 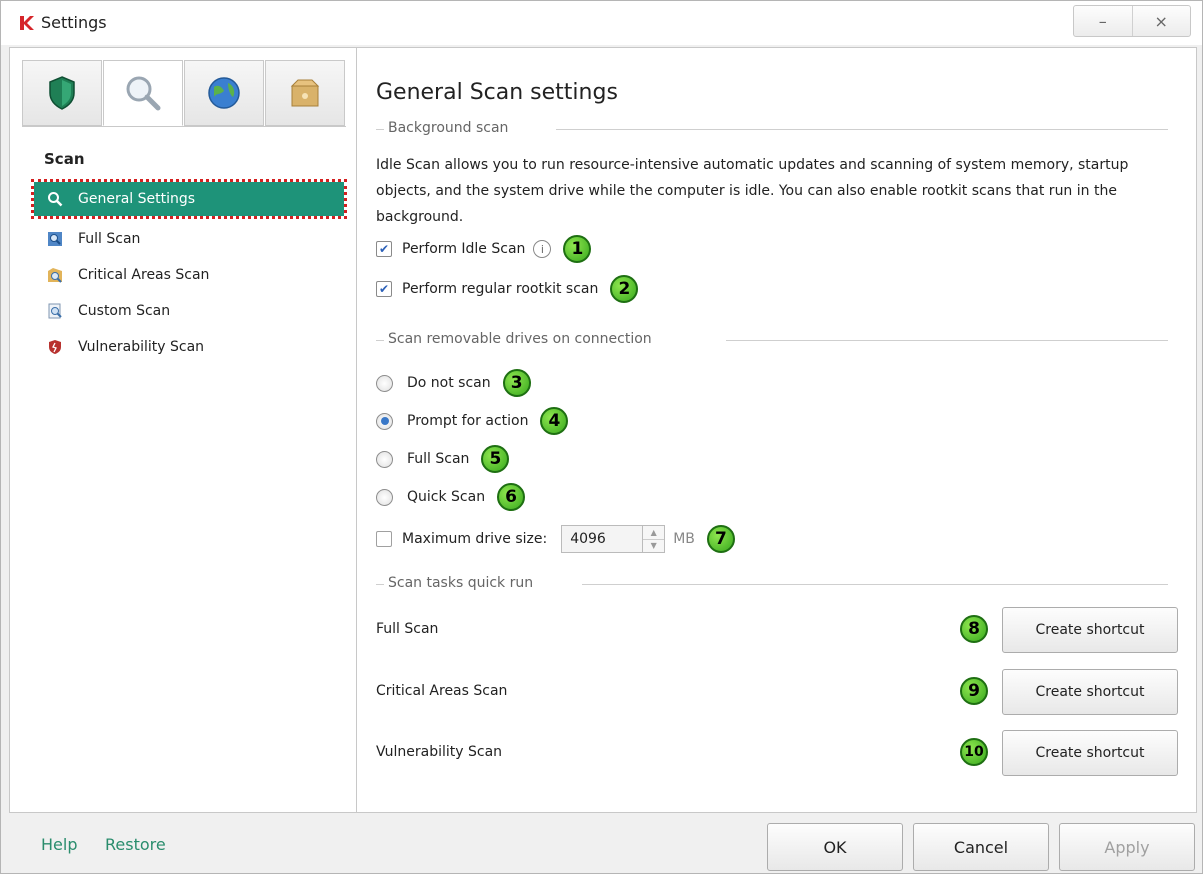 I want to click on quick-run-row: Full Scan 8 Create shortcut, so click(x=777, y=630).